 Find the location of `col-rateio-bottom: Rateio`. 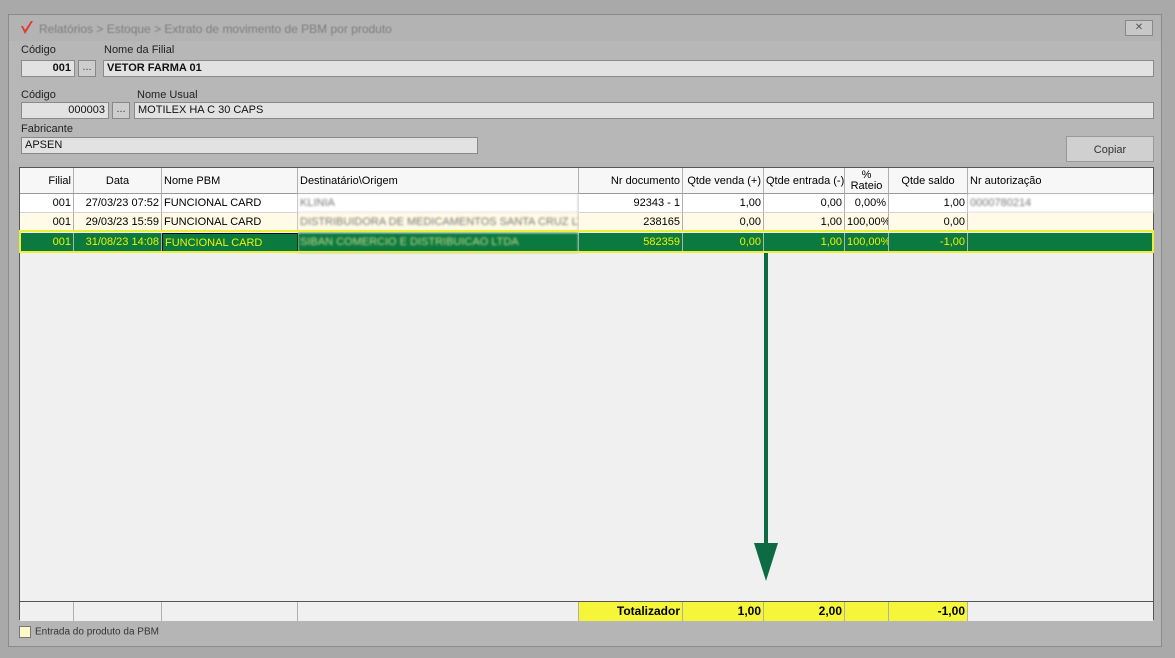

col-rateio-bottom: Rateio is located at coordinates (866, 186).